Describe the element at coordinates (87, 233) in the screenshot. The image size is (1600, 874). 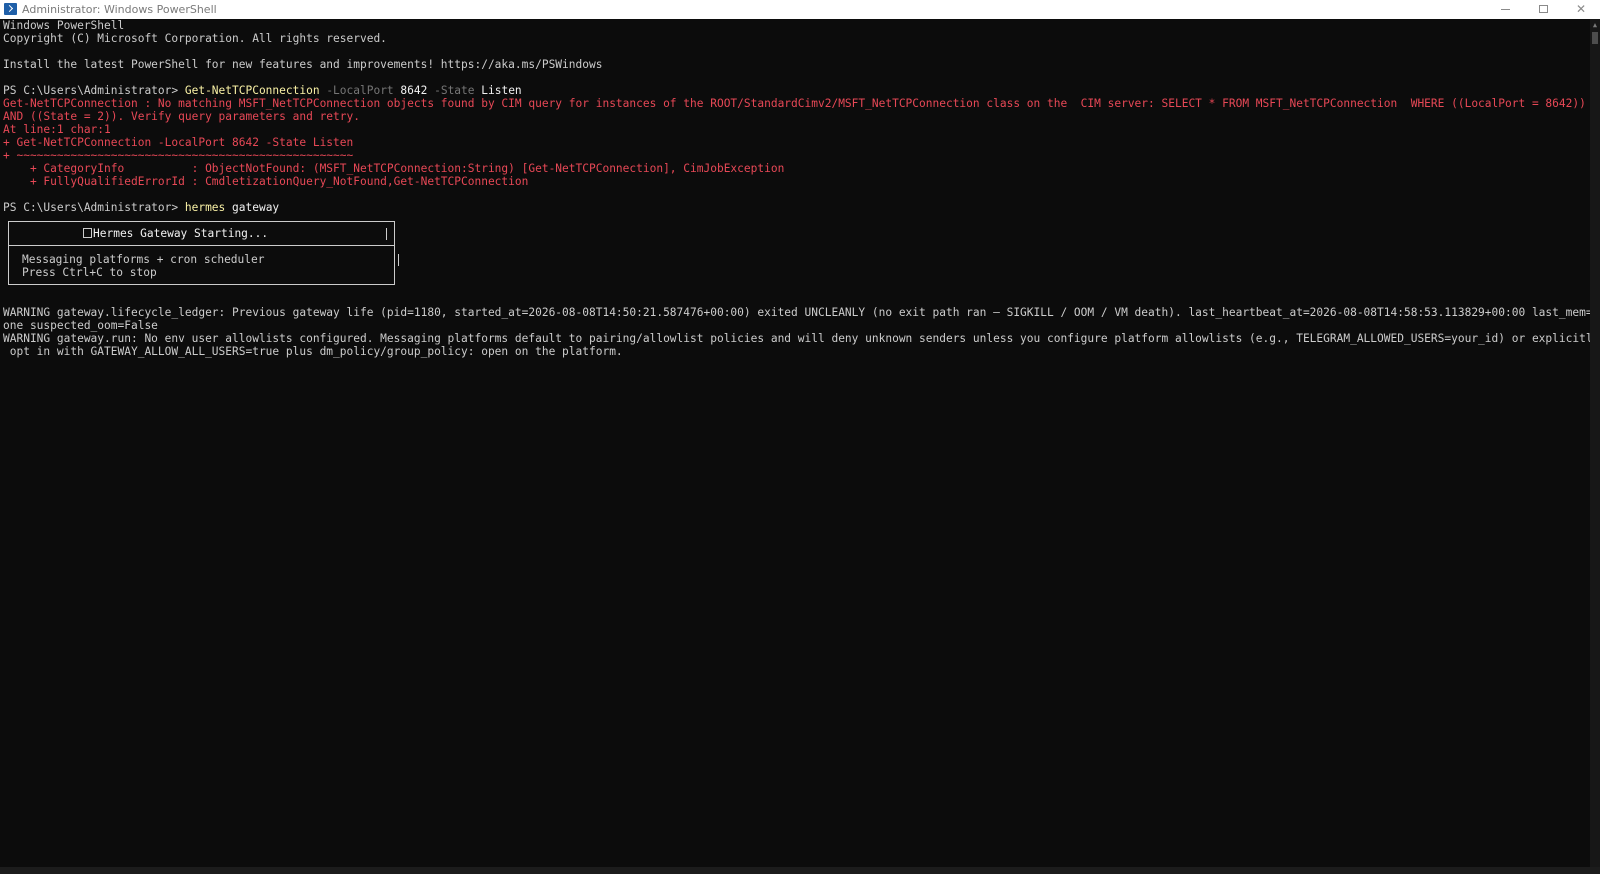
I see `gateway-icon` at that location.